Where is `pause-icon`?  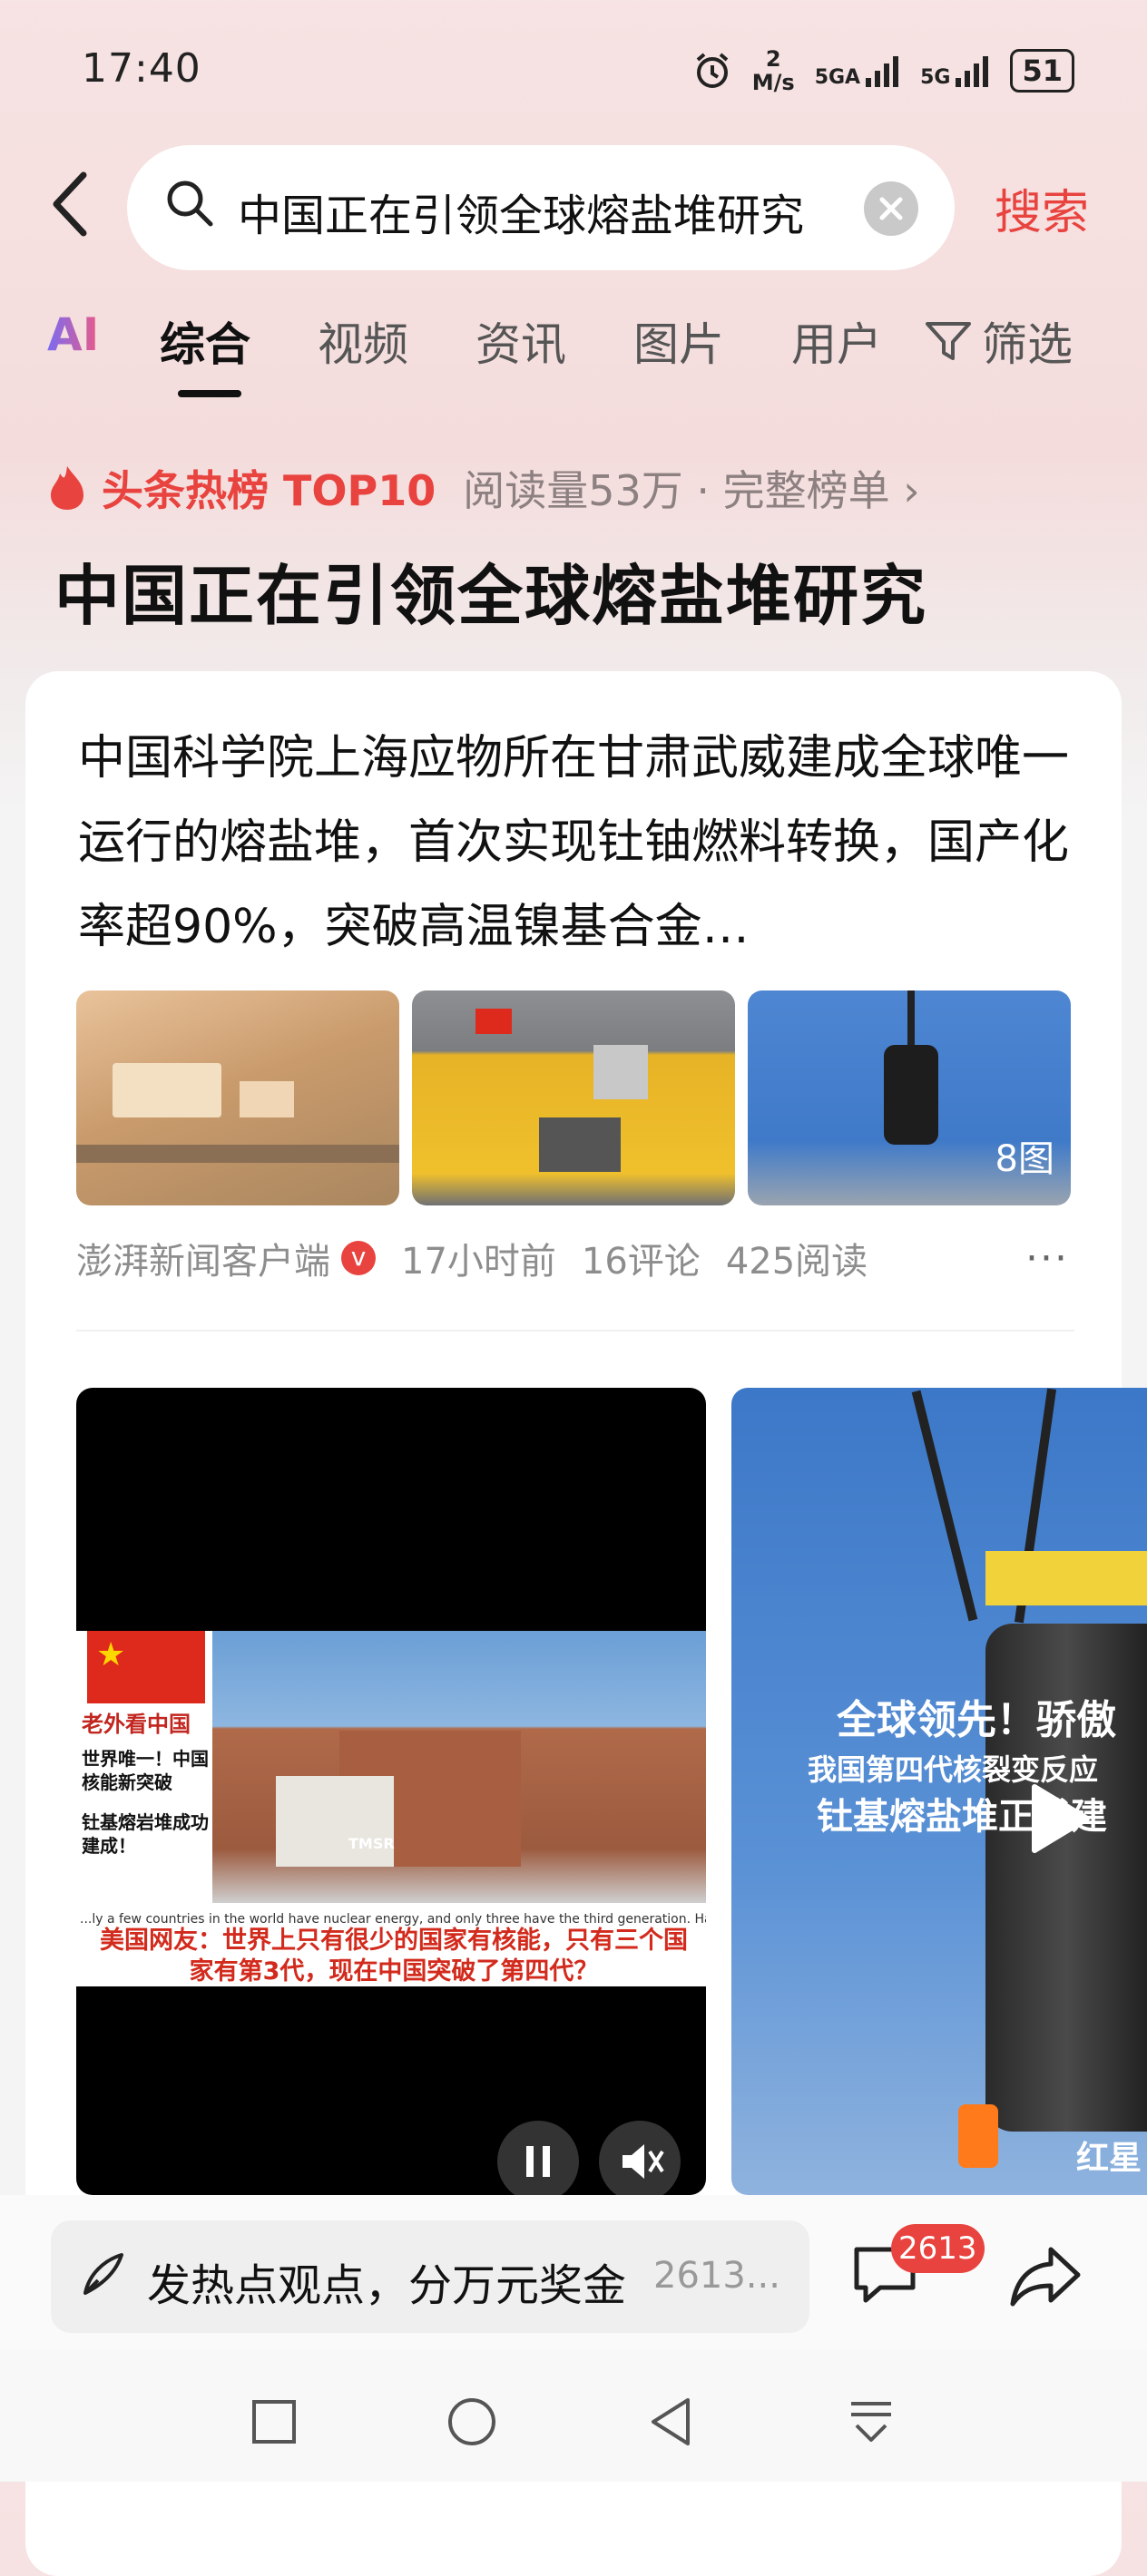
pause-icon is located at coordinates (538, 2161).